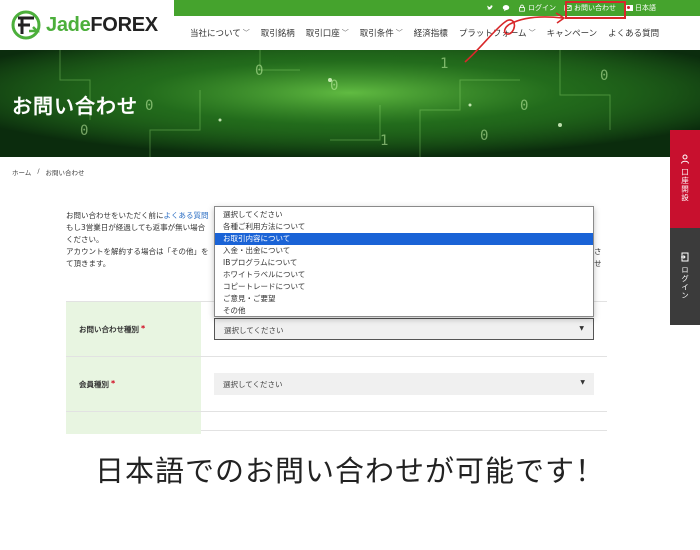  Describe the element at coordinates (404, 384) in the screenshot. I see `member-type-select: 選択してください ▼` at that location.